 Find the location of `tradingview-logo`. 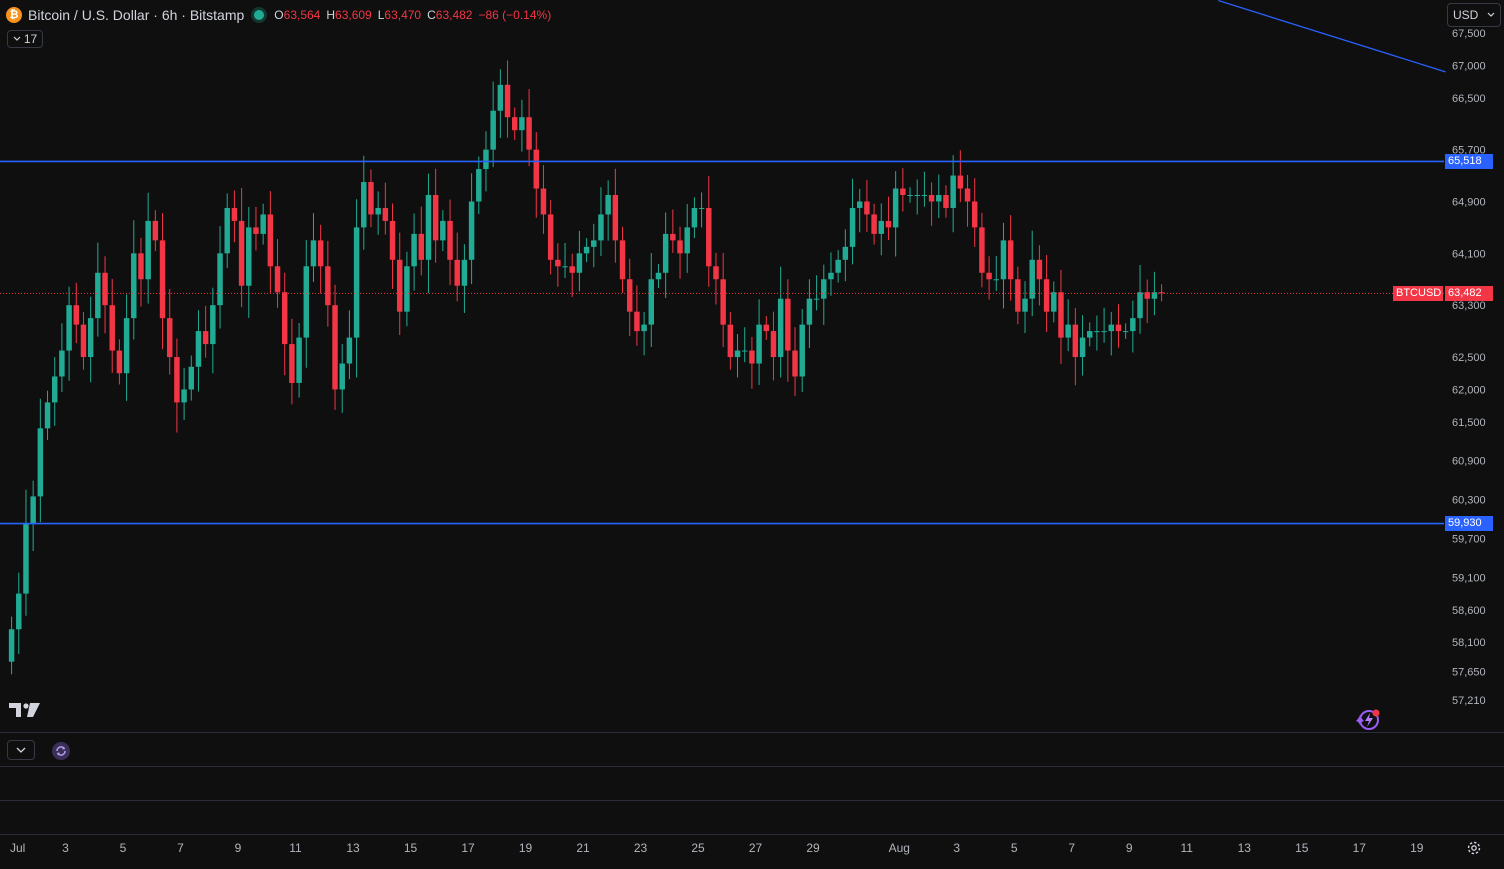

tradingview-logo is located at coordinates (25, 712).